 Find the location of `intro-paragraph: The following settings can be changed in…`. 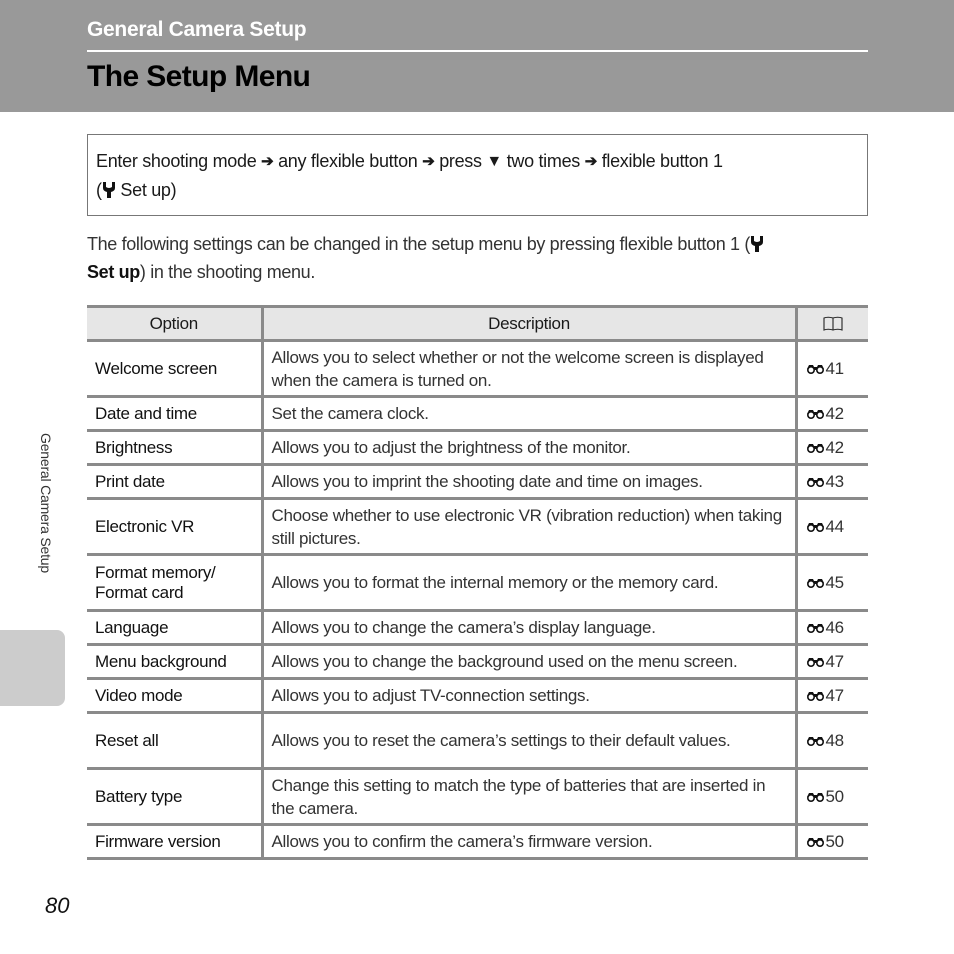

intro-paragraph: The following settings can be changed in… is located at coordinates (477, 258).